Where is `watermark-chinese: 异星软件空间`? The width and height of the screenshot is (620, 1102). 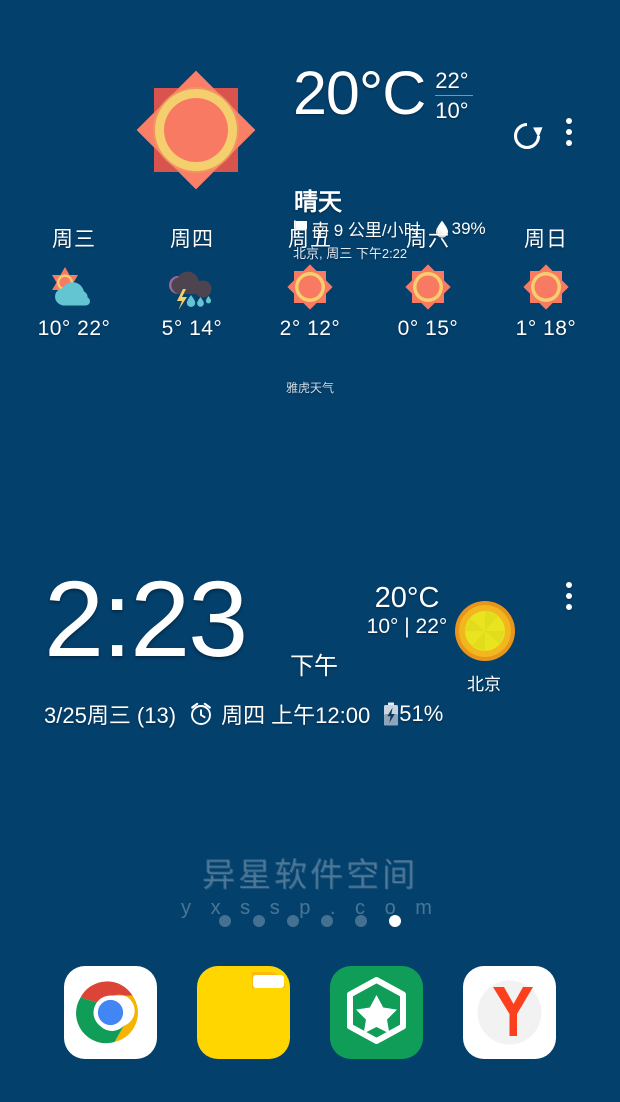
watermark-chinese: 异星软件空间 is located at coordinates (310, 874).